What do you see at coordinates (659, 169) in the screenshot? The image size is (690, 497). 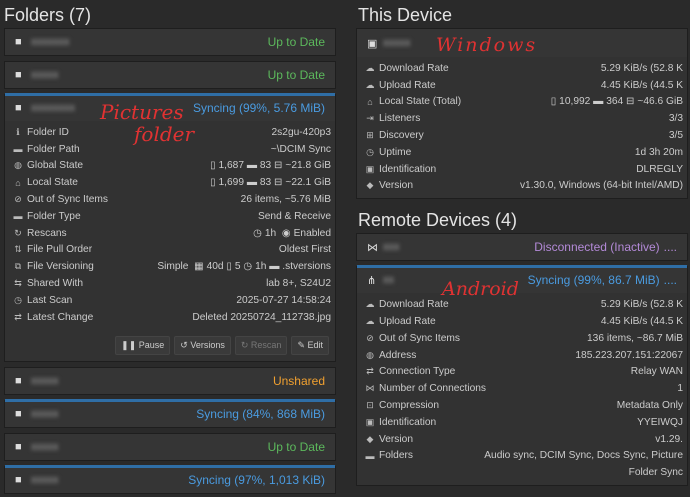 I see `identification-value: DLREGLY` at bounding box center [659, 169].